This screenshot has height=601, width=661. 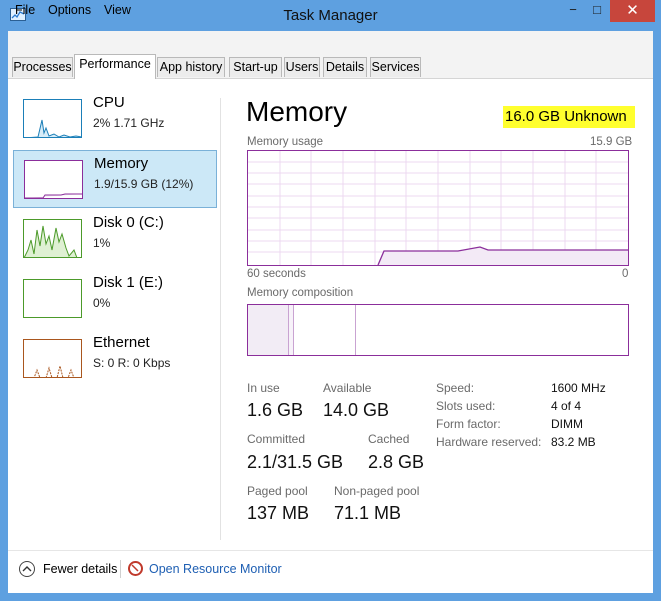 What do you see at coordinates (356, 410) in the screenshot?
I see `available-value: 14.0 GB` at bounding box center [356, 410].